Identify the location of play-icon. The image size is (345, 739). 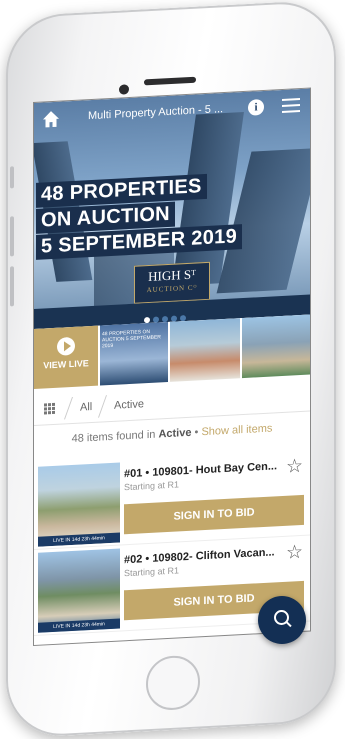
(66, 346).